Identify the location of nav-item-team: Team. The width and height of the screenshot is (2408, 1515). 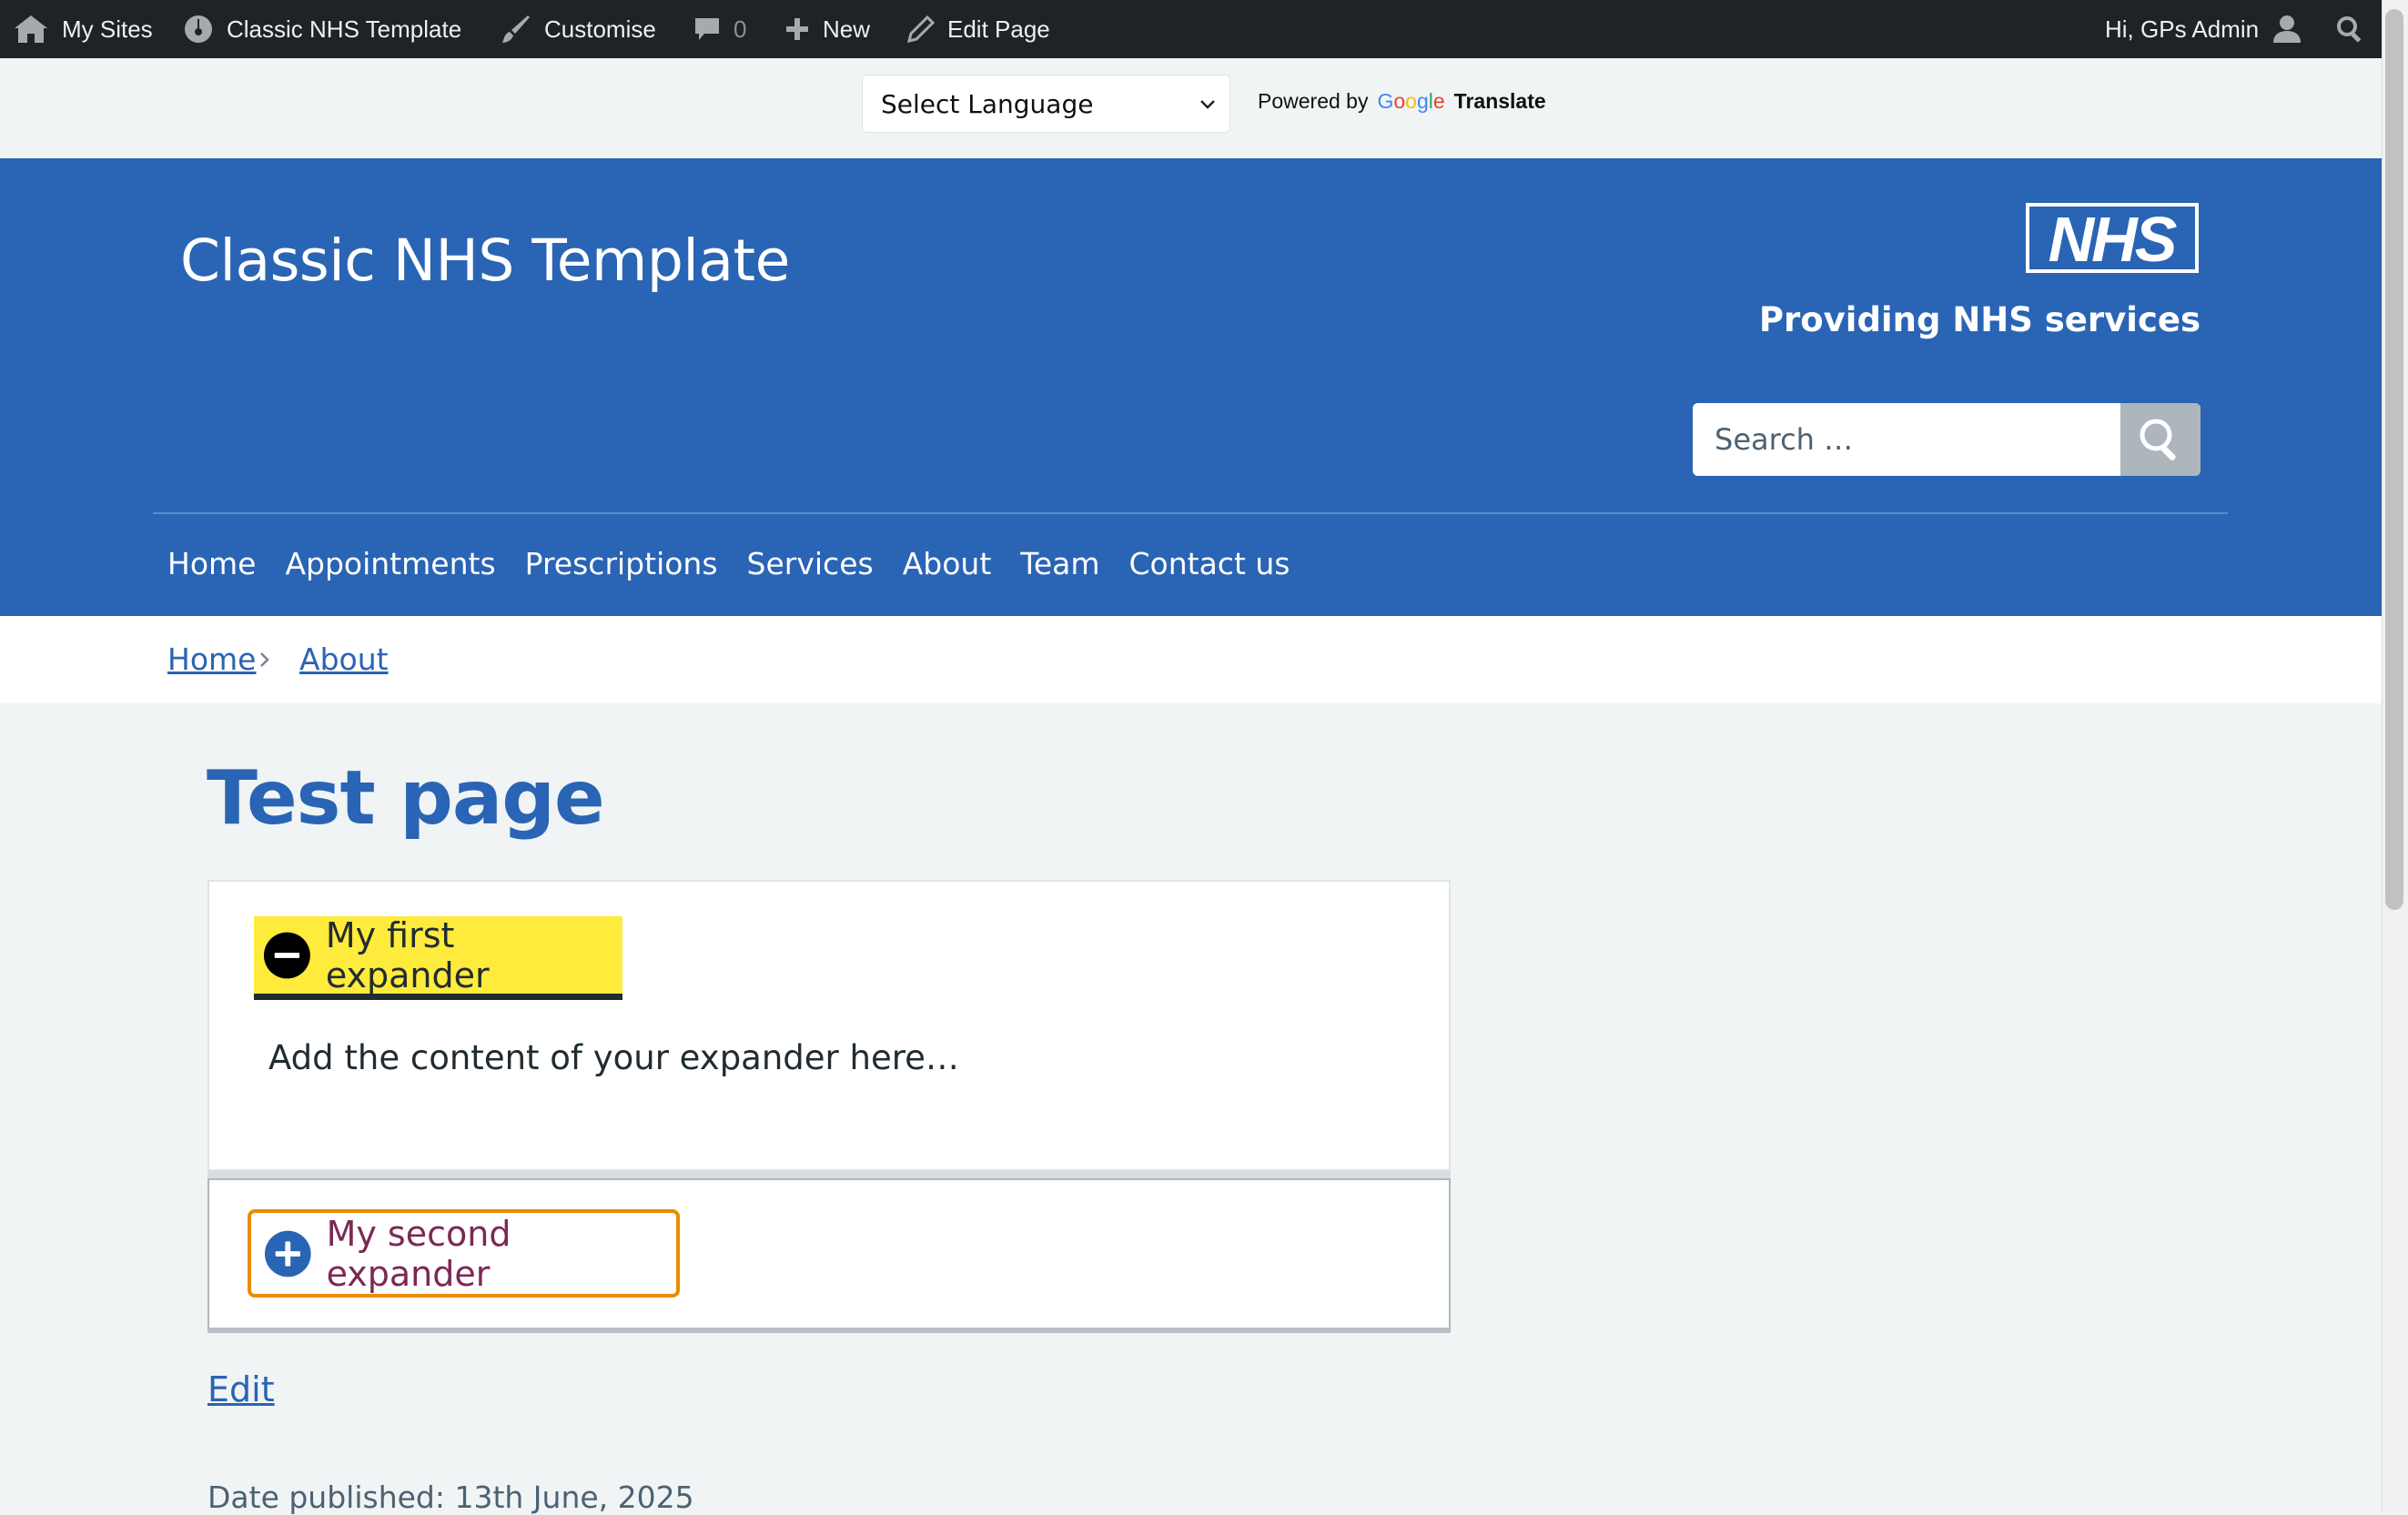
(1059, 564).